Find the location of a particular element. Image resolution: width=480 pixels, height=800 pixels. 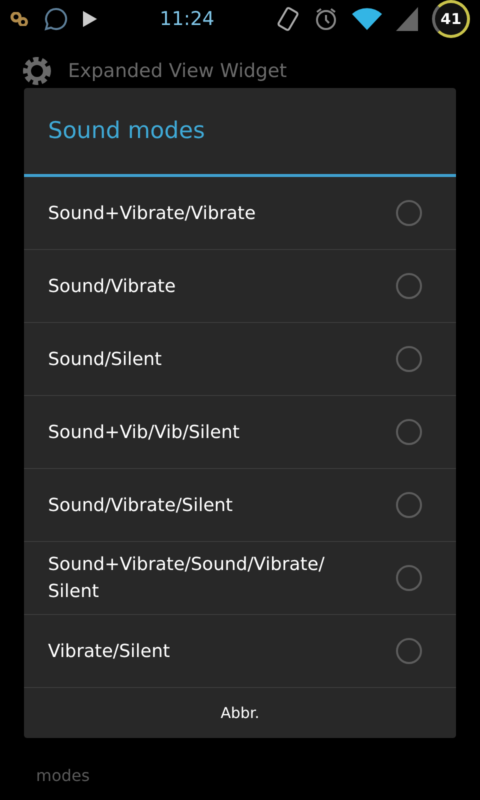

clock-time: 11:24 is located at coordinates (187, 19).